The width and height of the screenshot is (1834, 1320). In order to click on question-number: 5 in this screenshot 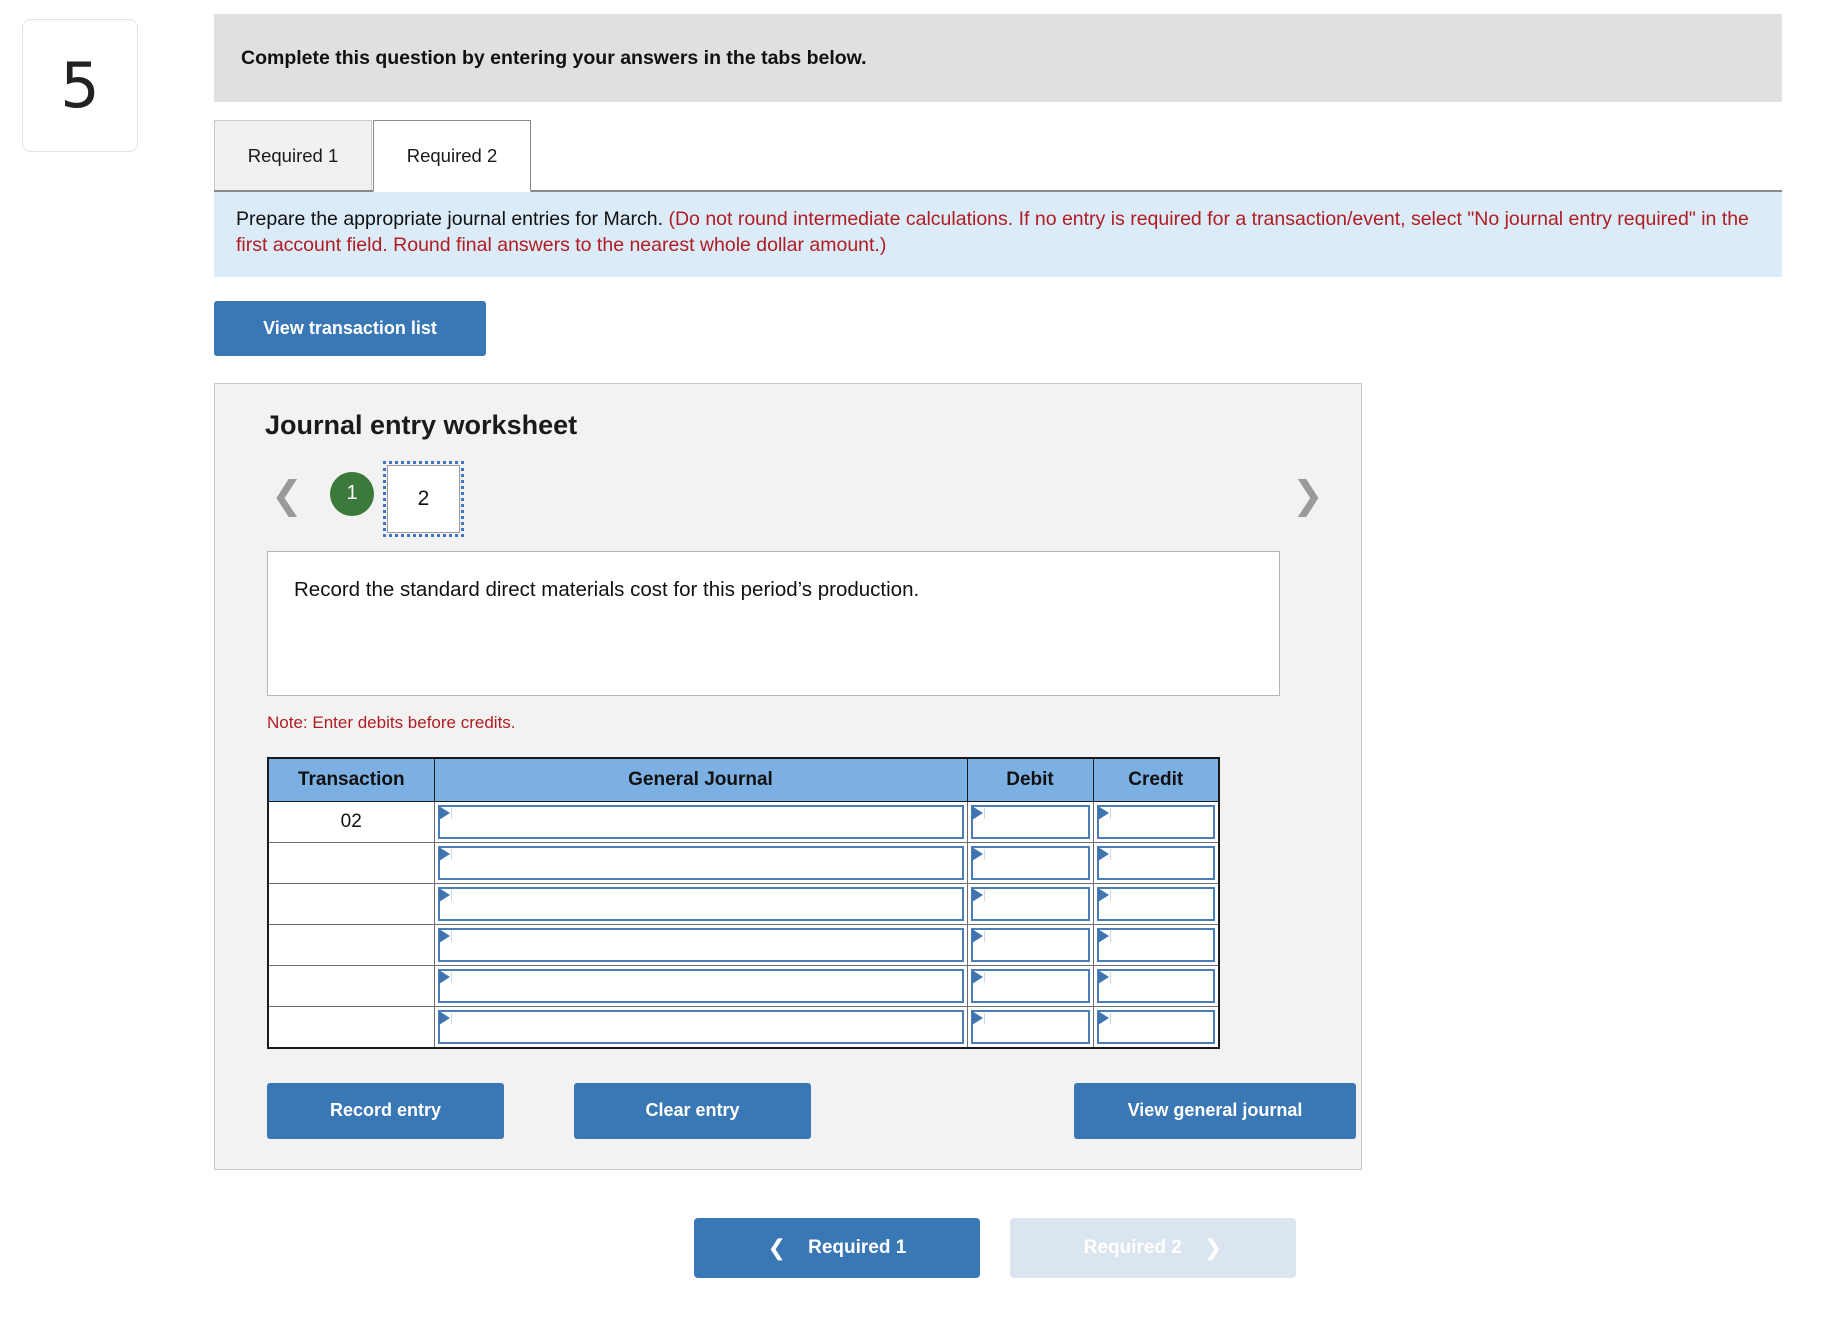, I will do `click(80, 85)`.